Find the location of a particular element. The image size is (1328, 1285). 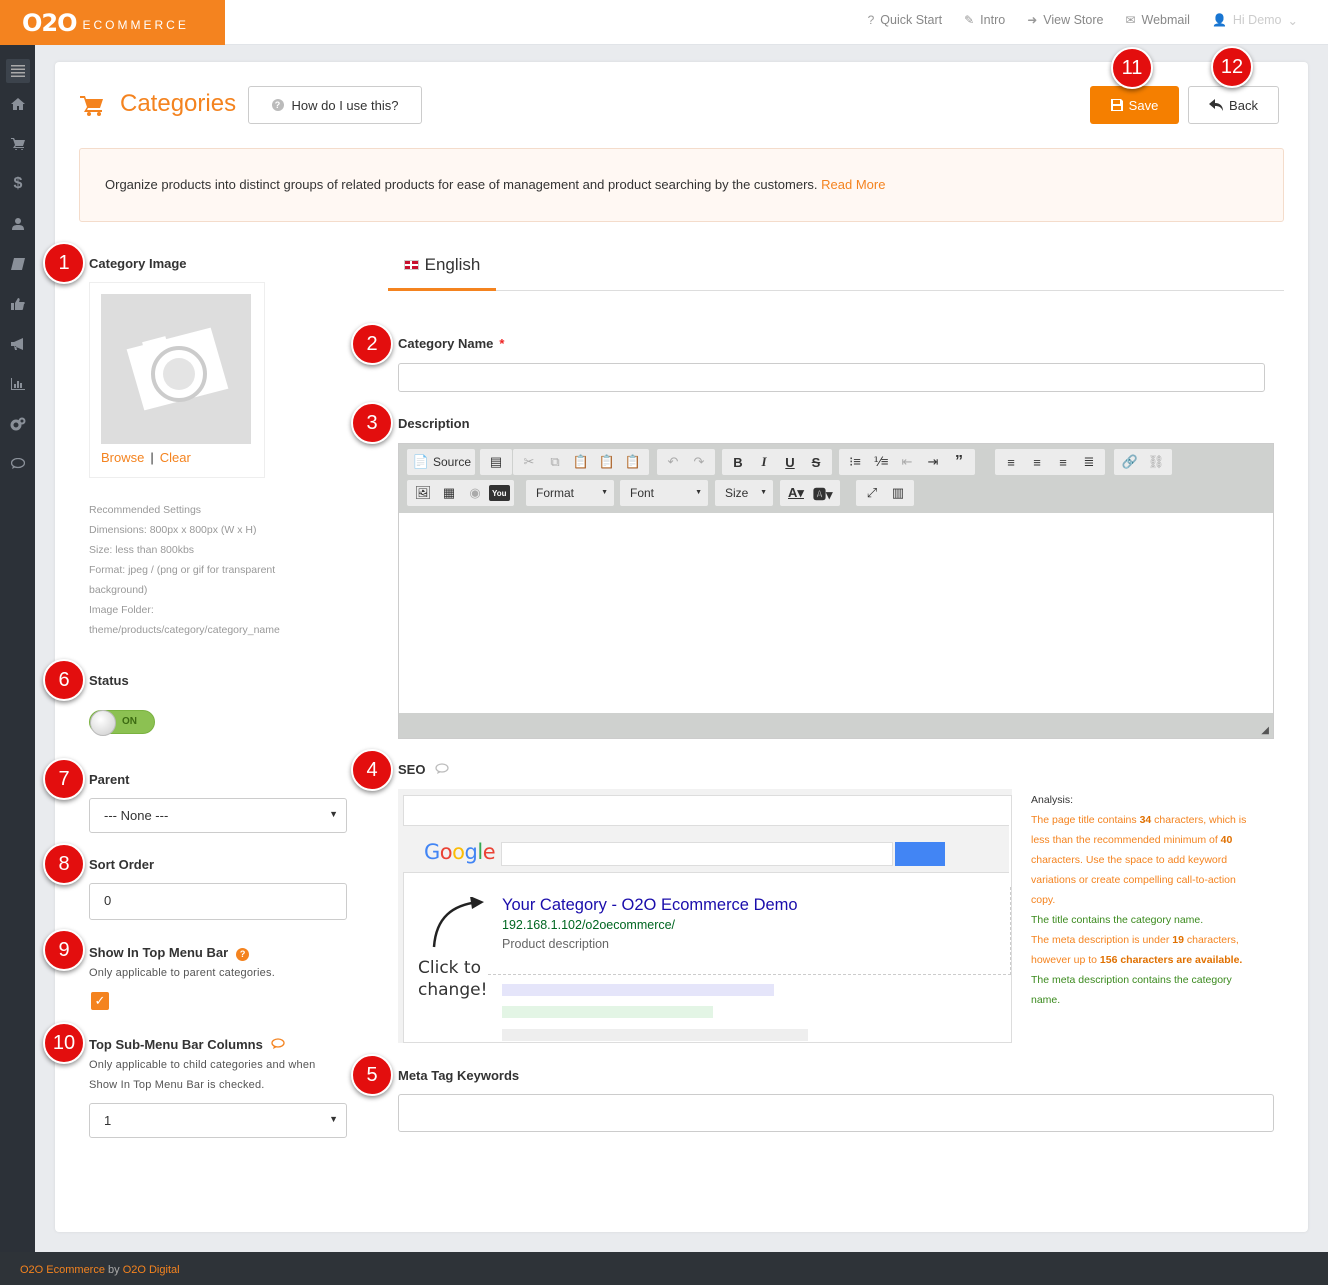

submenu-columns-select: 1 ▼ is located at coordinates (218, 1120).